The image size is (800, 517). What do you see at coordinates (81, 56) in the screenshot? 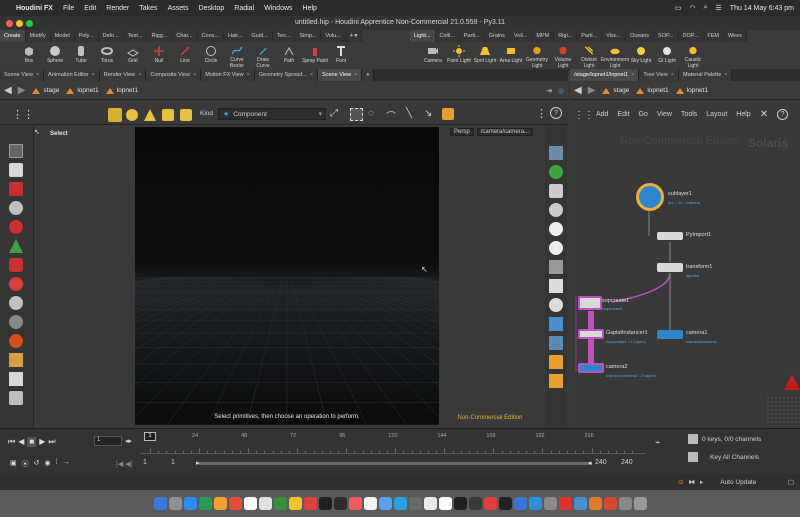
I see `tool-tube: Tube` at bounding box center [81, 56].